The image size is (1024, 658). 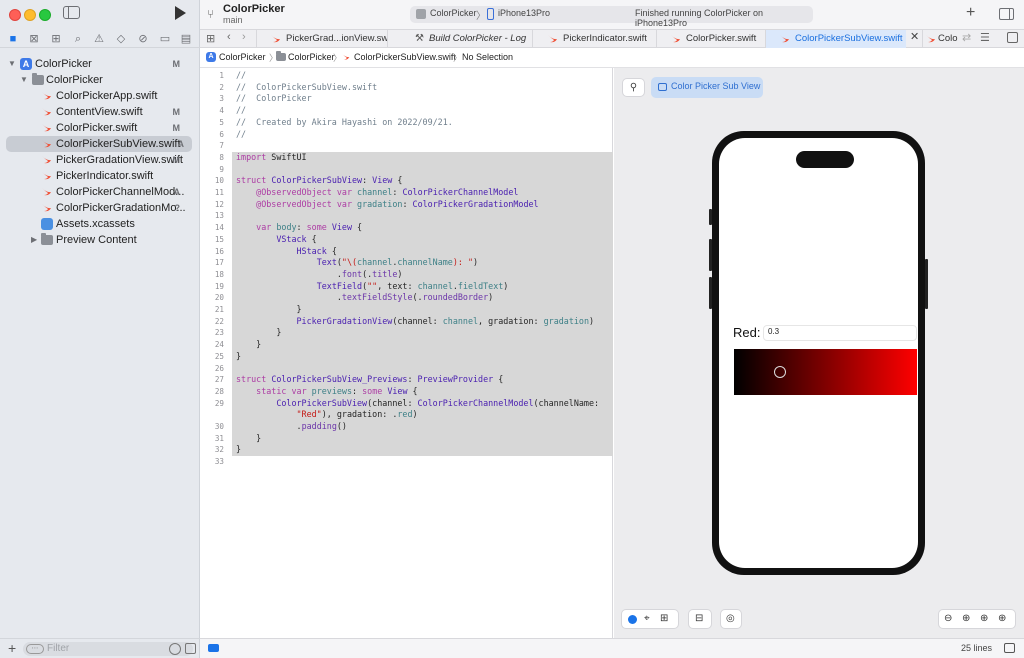 What do you see at coordinates (99, 39) in the screenshot?
I see `issue-navigator-warning-icon: ⚠` at bounding box center [99, 39].